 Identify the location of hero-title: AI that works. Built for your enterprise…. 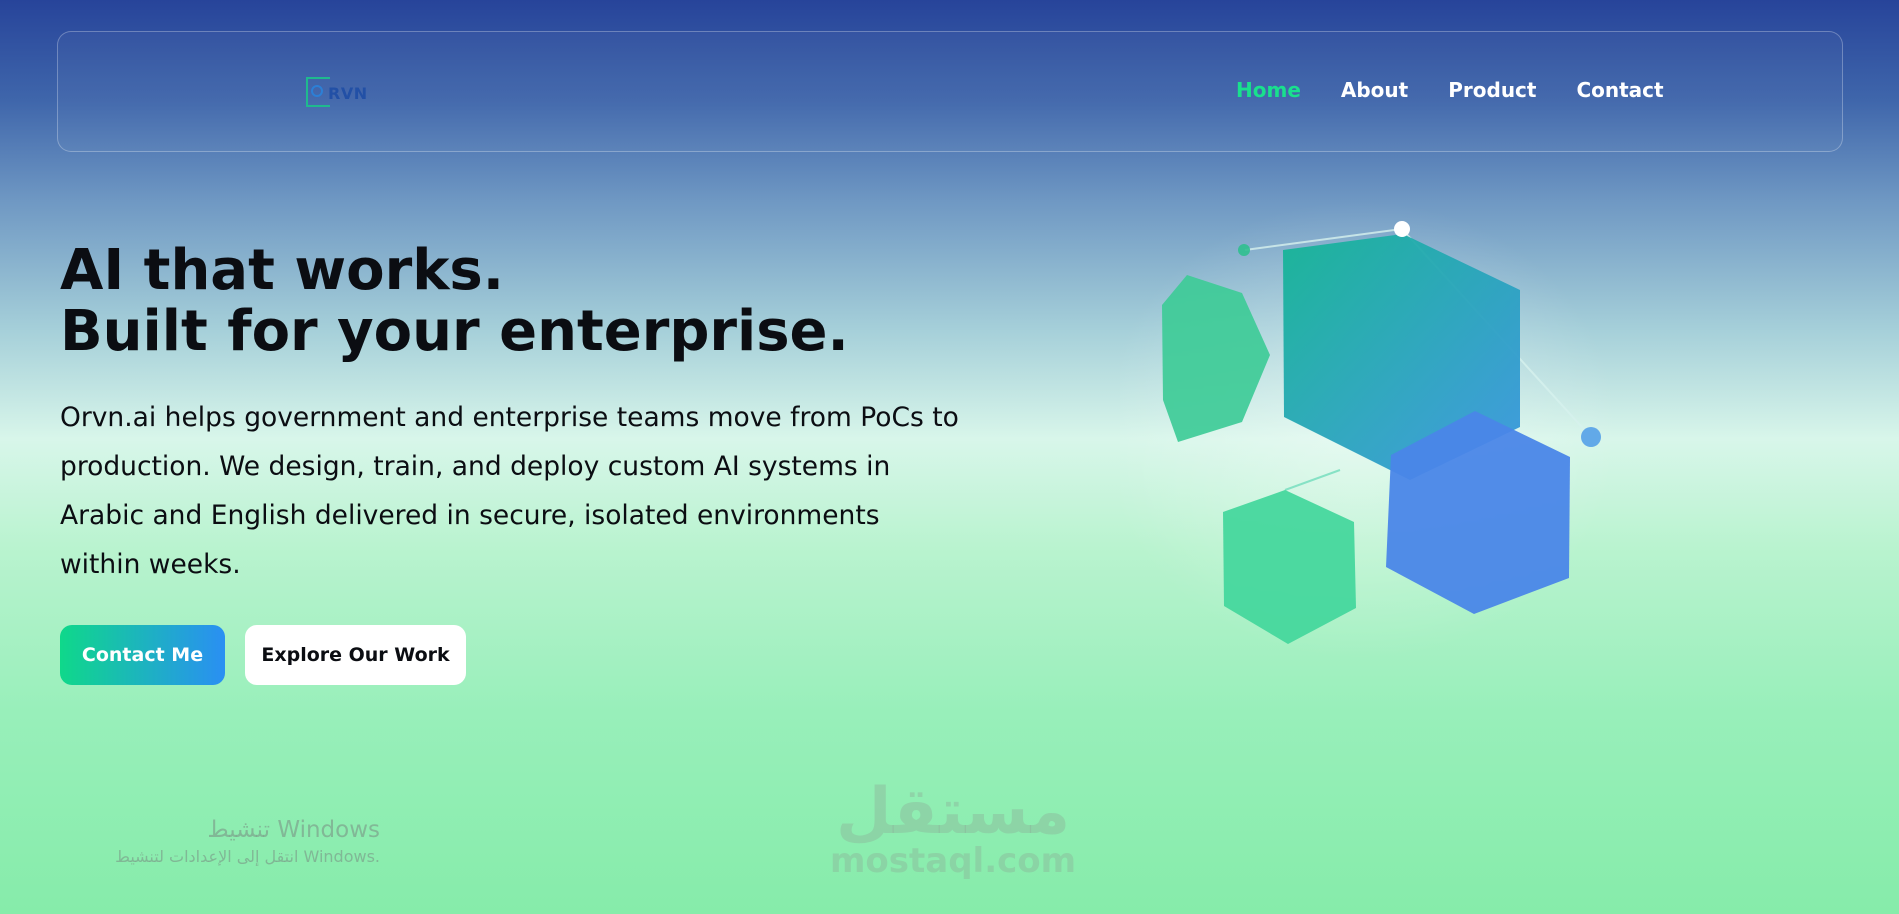
(454, 301).